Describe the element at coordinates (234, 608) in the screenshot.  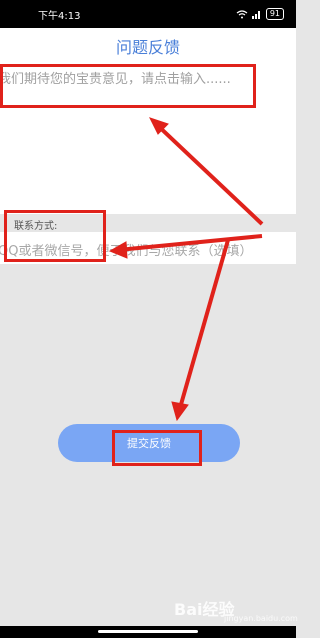
I see `baidu-jingyan-watermark: Bai经验 jingyan.baidu.com` at that location.